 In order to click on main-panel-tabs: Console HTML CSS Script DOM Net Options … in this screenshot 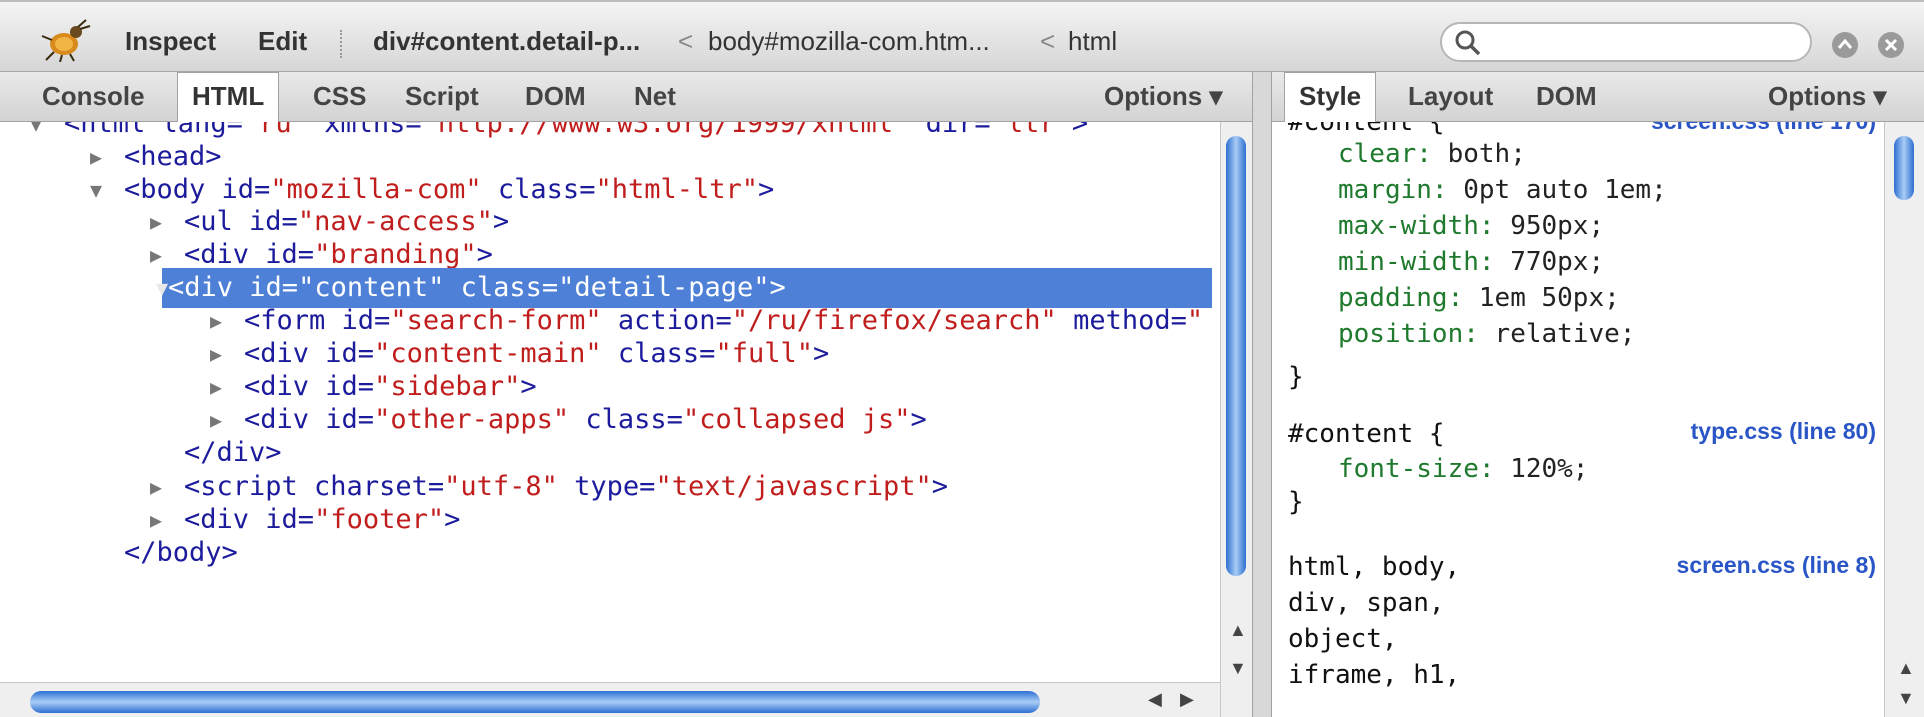, I will do `click(626, 97)`.